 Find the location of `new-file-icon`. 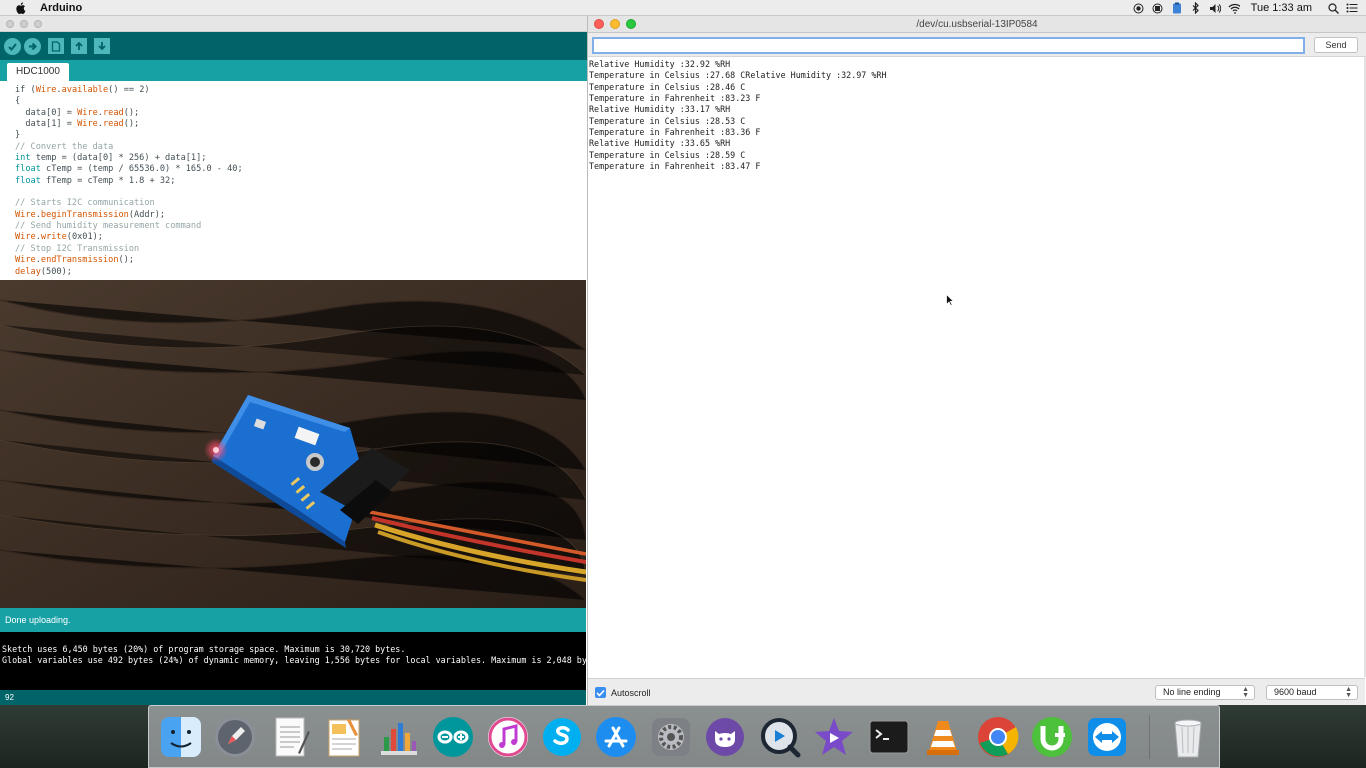

new-file-icon is located at coordinates (56, 46).